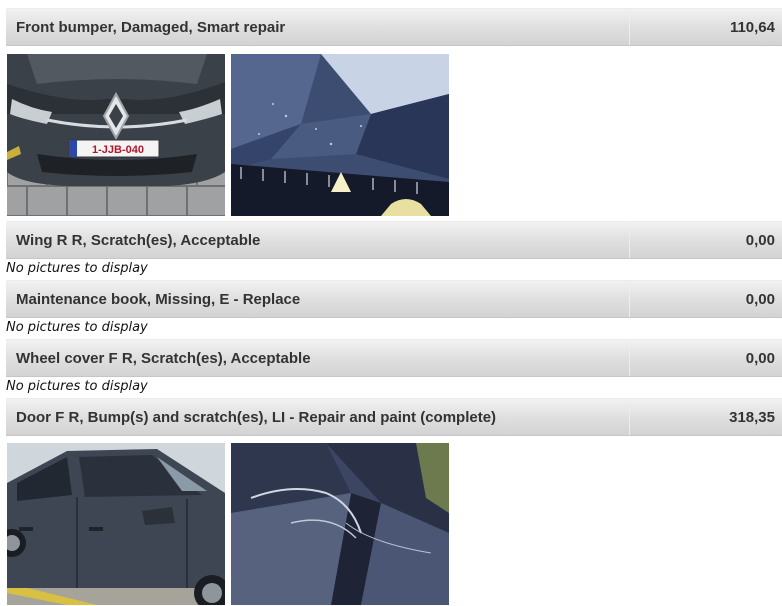 The width and height of the screenshot is (782, 606). Describe the element at coordinates (138, 240) in the screenshot. I see `damage-item-label: Wing R R, Scratch(es), Acceptable` at that location.